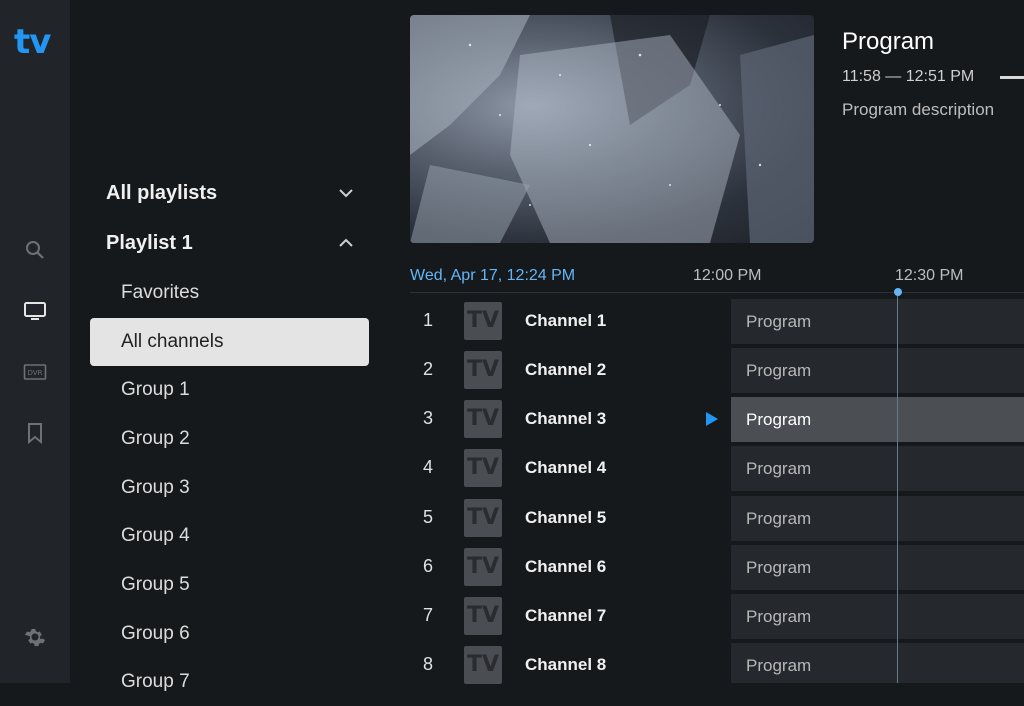  What do you see at coordinates (566, 369) in the screenshot?
I see `channel-name: Channel 2` at bounding box center [566, 369].